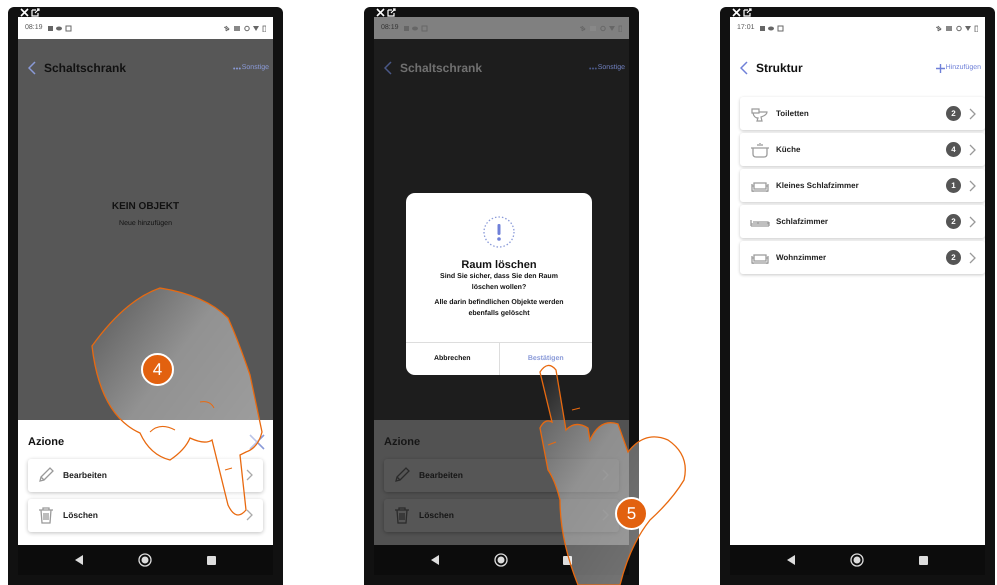  Describe the element at coordinates (760, 150) in the screenshot. I see `pot-icon` at that location.